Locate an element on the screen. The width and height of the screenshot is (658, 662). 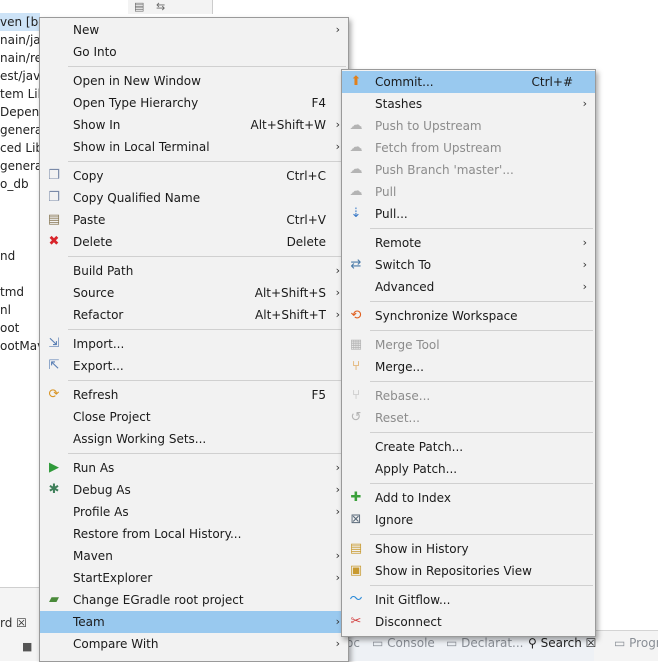
tree-row: nl is located at coordinates (20, 310).